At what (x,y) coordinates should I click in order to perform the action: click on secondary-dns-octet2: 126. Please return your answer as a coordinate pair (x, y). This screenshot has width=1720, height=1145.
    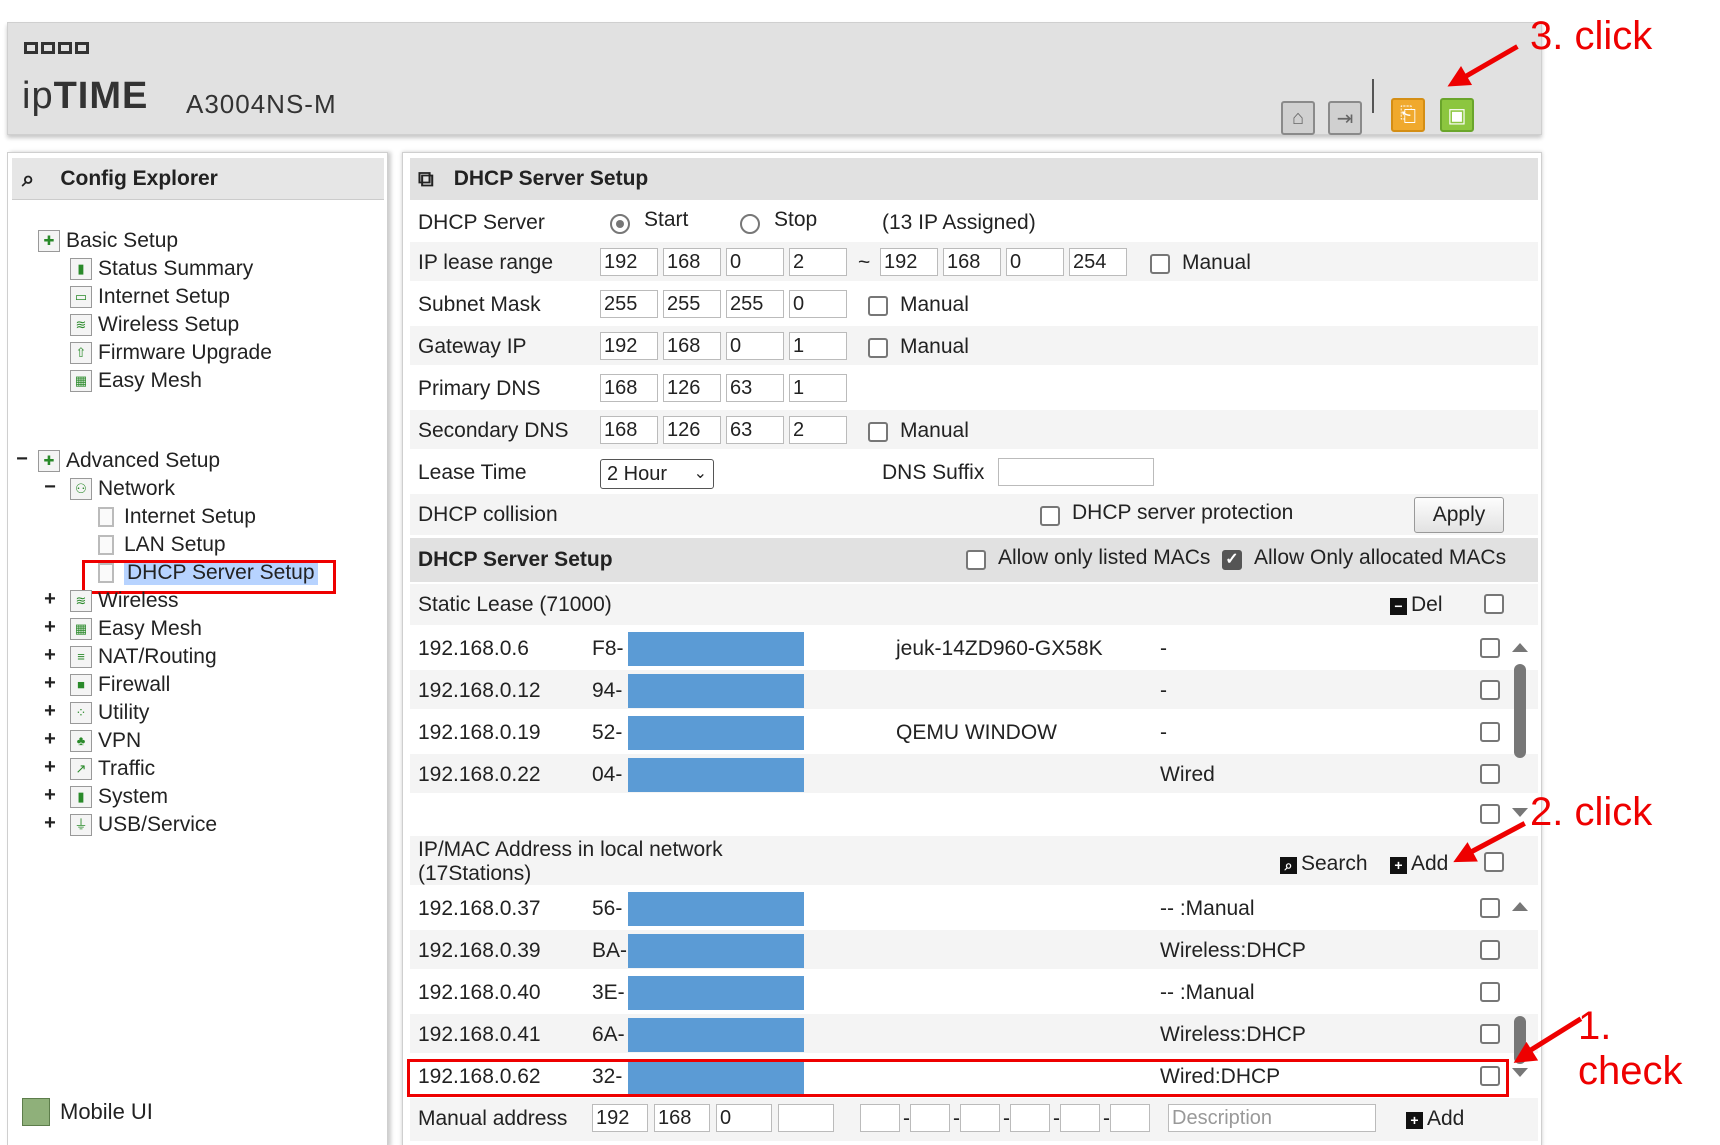
    Looking at the image, I should click on (692, 430).